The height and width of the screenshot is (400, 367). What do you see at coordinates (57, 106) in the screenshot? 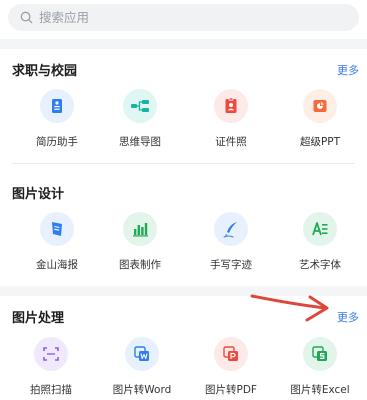
I see `resume-icon` at bounding box center [57, 106].